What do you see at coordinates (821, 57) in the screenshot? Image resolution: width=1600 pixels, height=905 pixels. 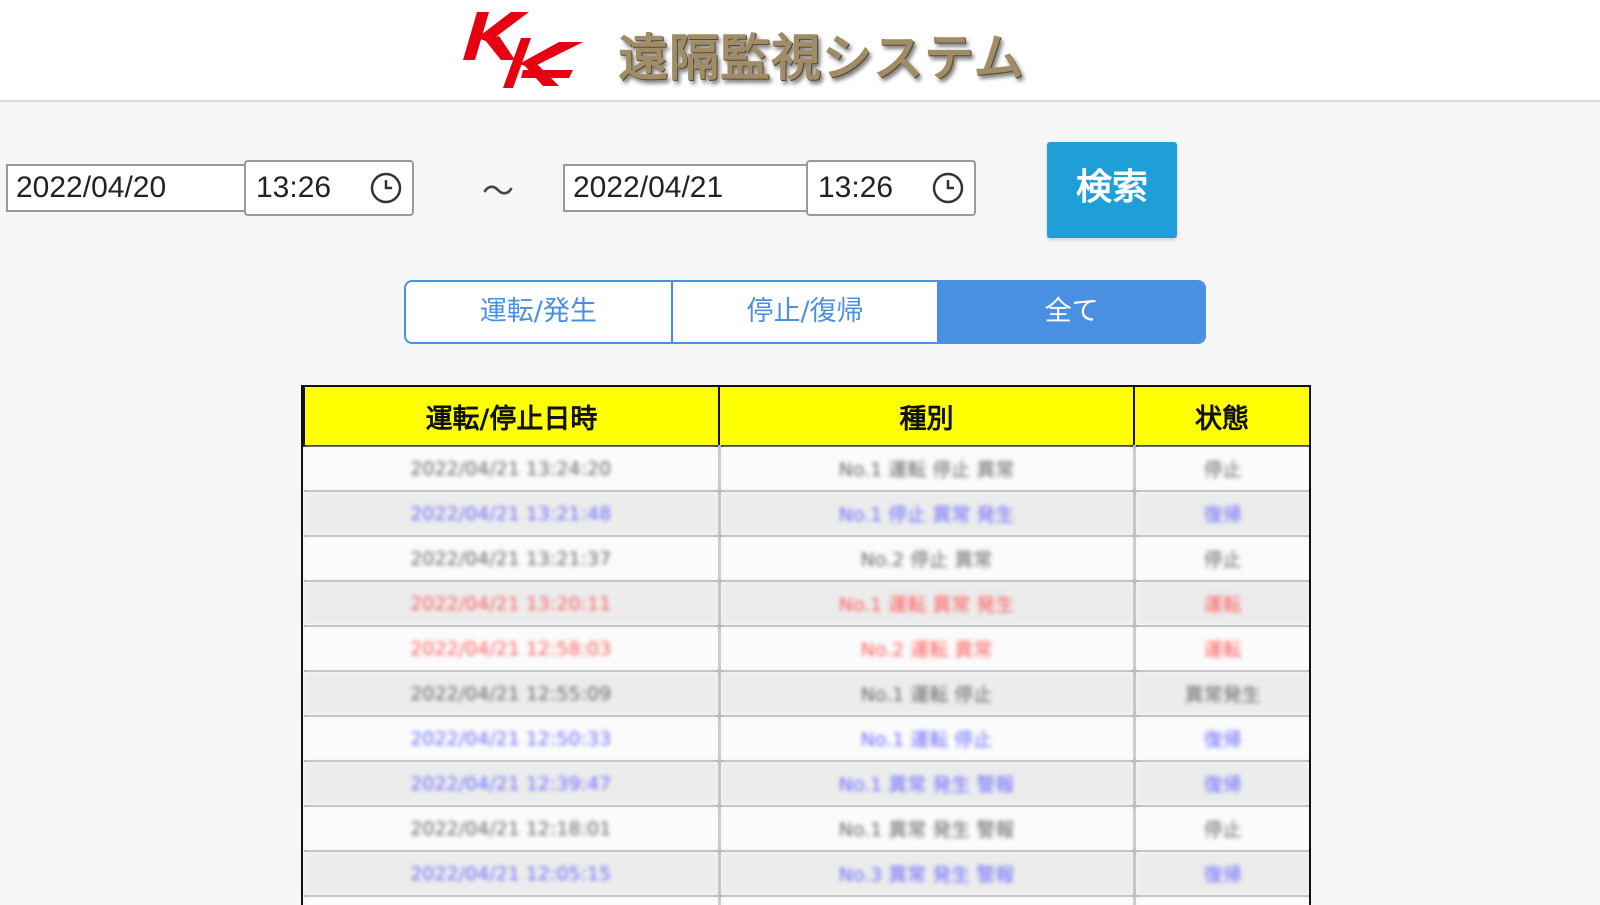 I see `page-title: 遠隔監視システム` at bounding box center [821, 57].